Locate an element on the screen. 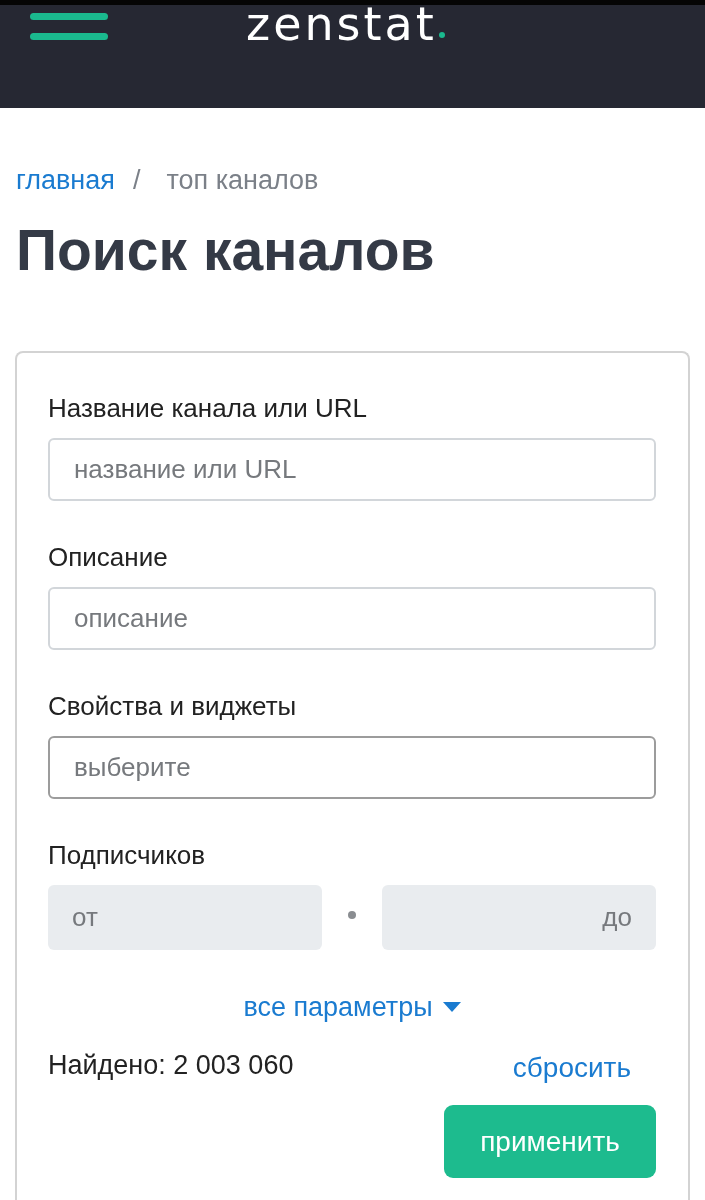  range-to-field: до is located at coordinates (519, 917).